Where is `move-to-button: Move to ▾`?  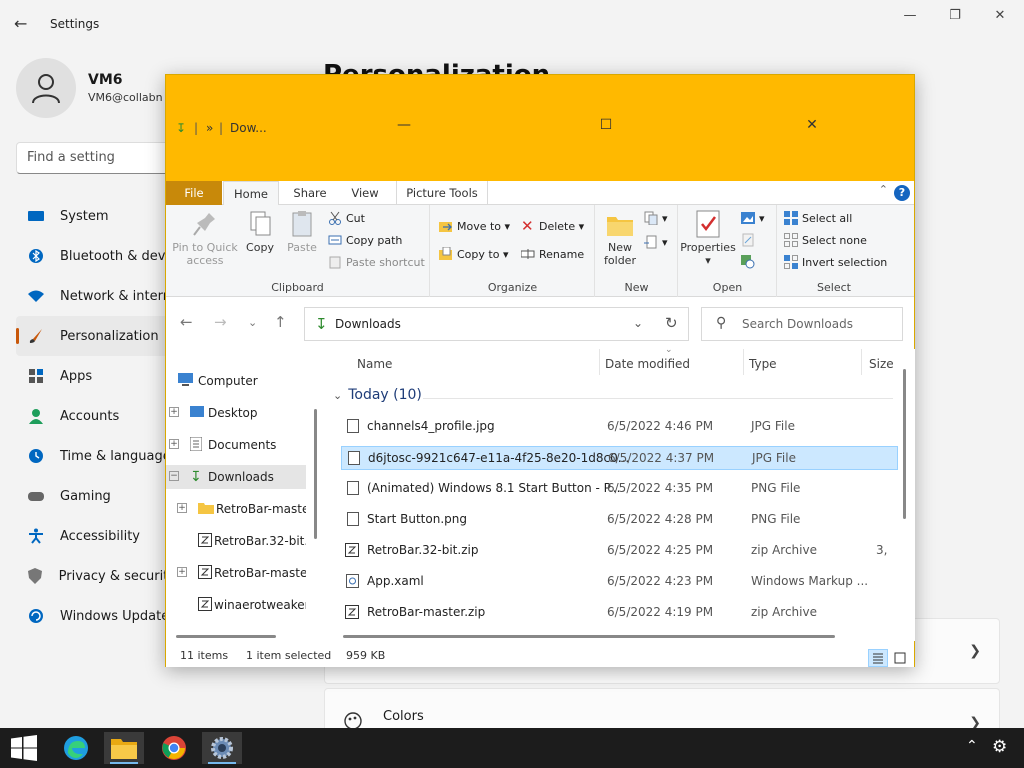 move-to-button: Move to ▾ is located at coordinates (474, 226).